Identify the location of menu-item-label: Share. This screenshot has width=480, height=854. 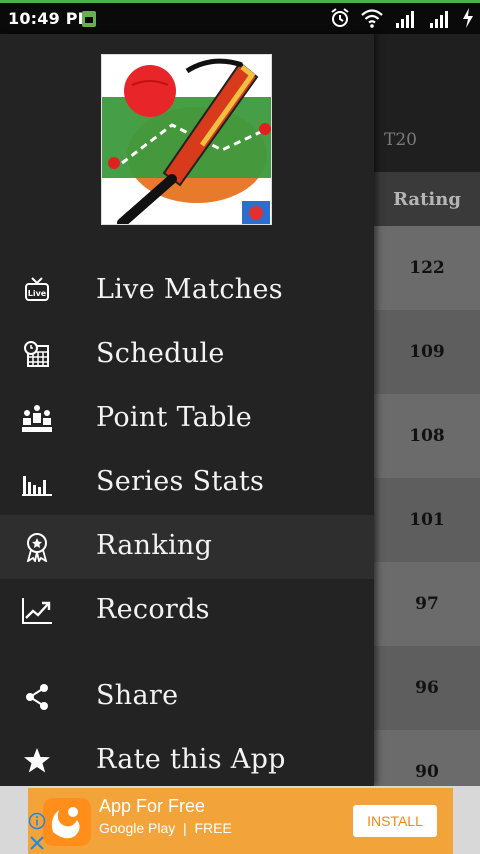
(137, 695).